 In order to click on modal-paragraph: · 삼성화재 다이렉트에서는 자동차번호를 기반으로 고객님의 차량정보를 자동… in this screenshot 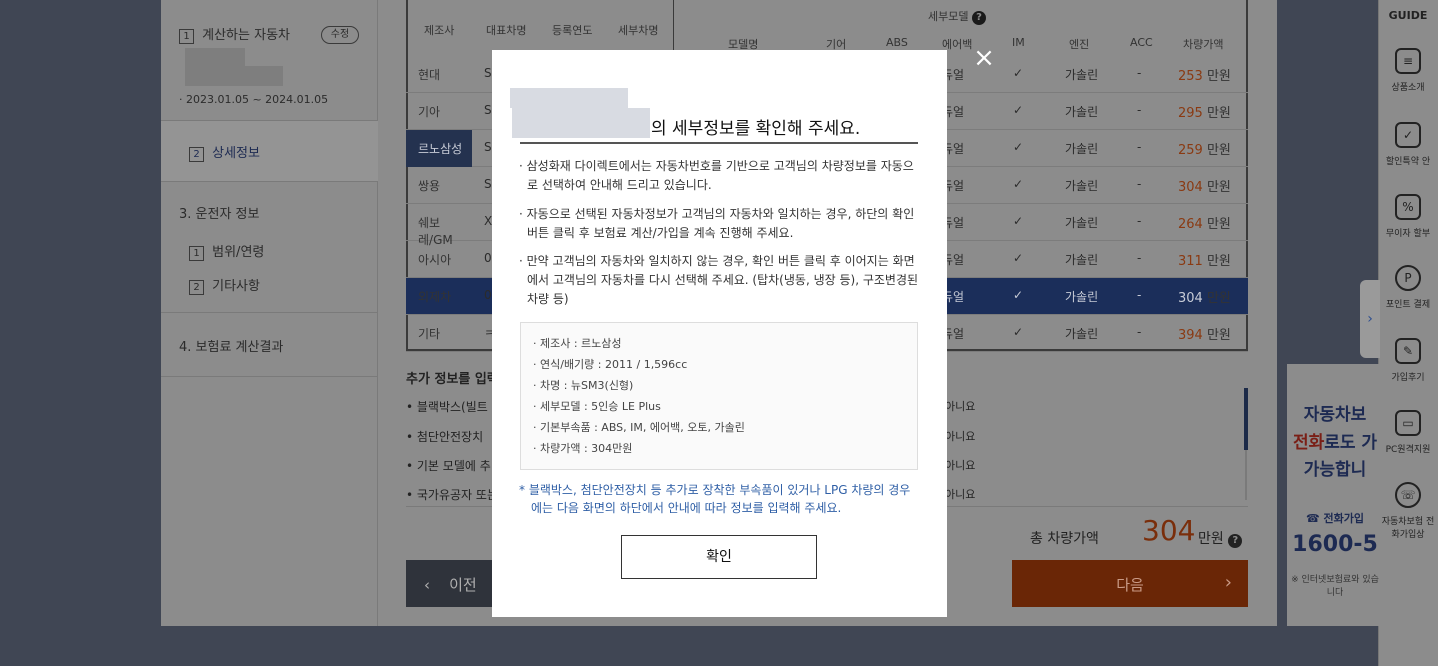, I will do `click(716, 175)`.